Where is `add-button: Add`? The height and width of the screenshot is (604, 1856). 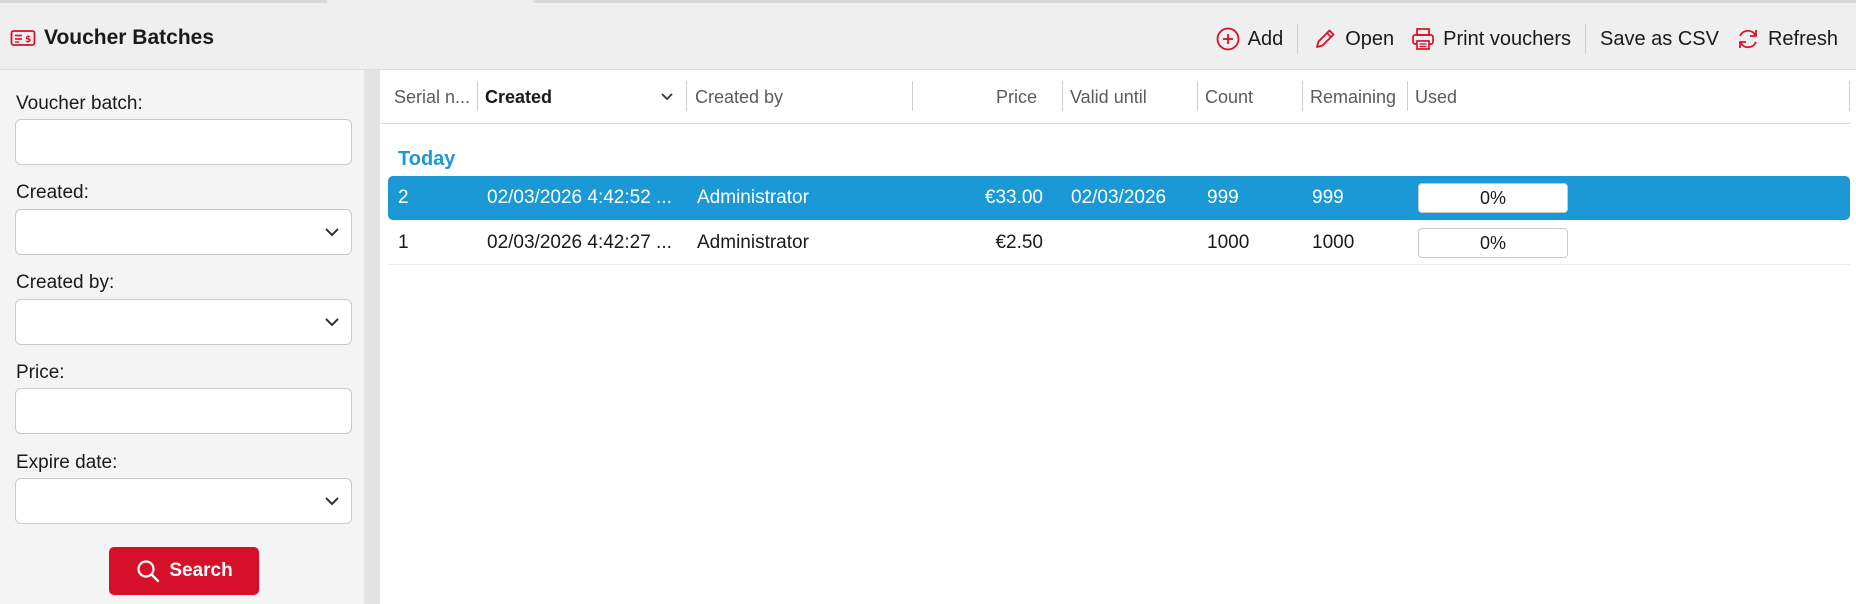
add-button: Add is located at coordinates (1249, 39).